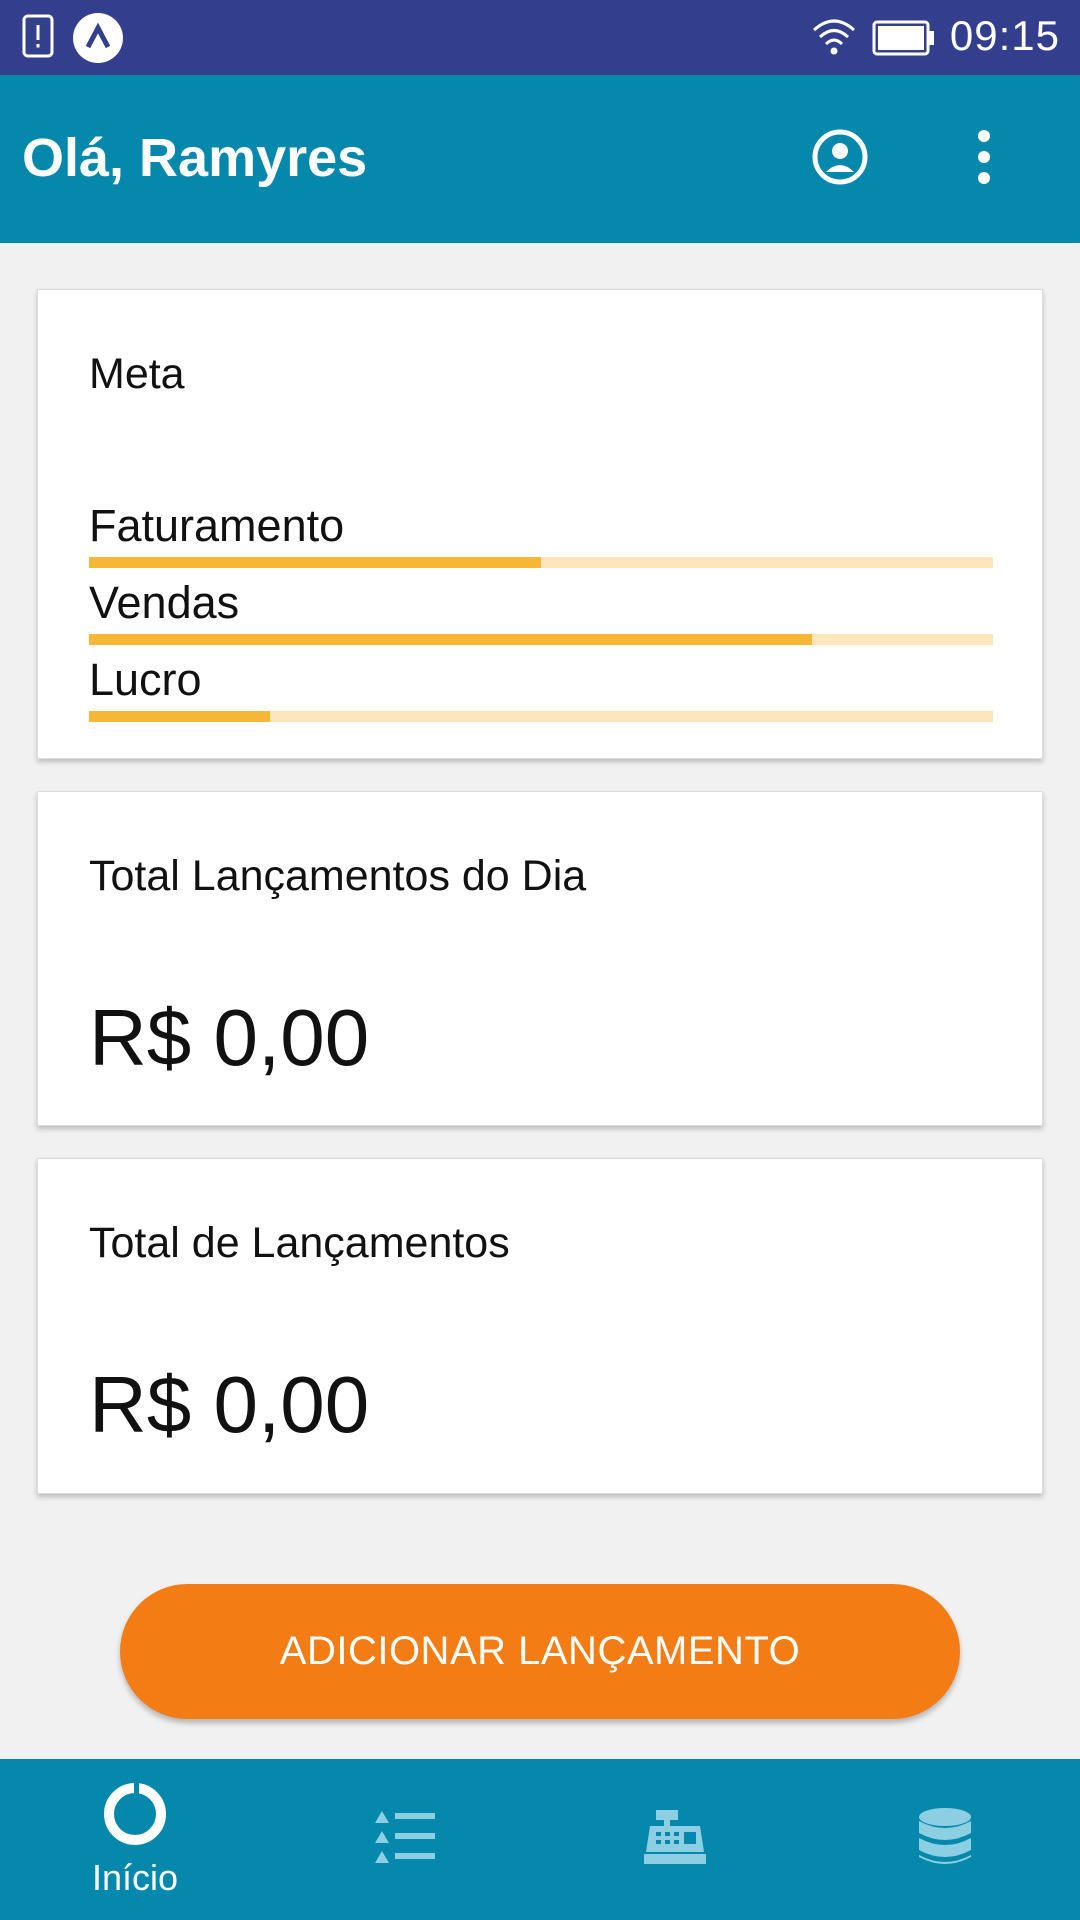 This screenshot has height=1920, width=1080. I want to click on goal-label-lucro: Lucro, so click(145, 679).